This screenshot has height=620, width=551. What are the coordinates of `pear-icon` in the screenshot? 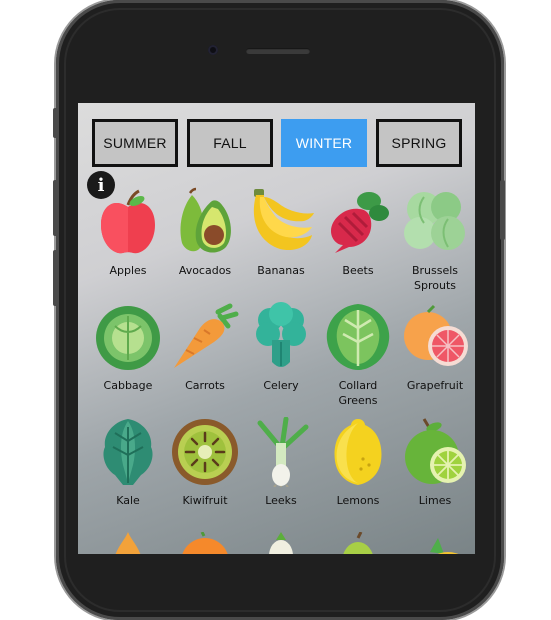 It's located at (358, 543).